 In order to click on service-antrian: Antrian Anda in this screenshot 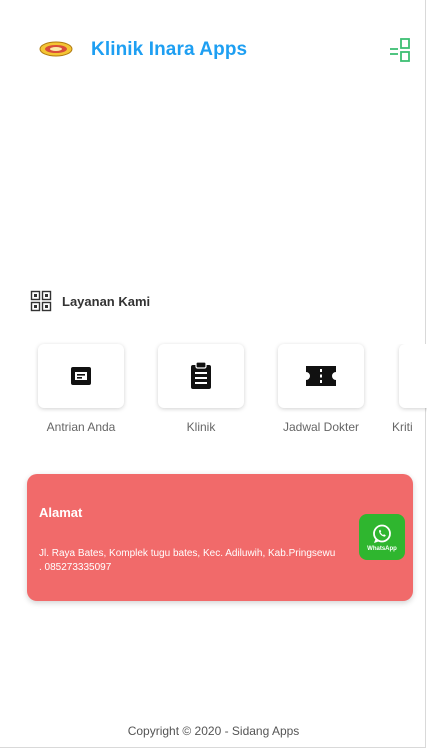, I will do `click(81, 389)`.